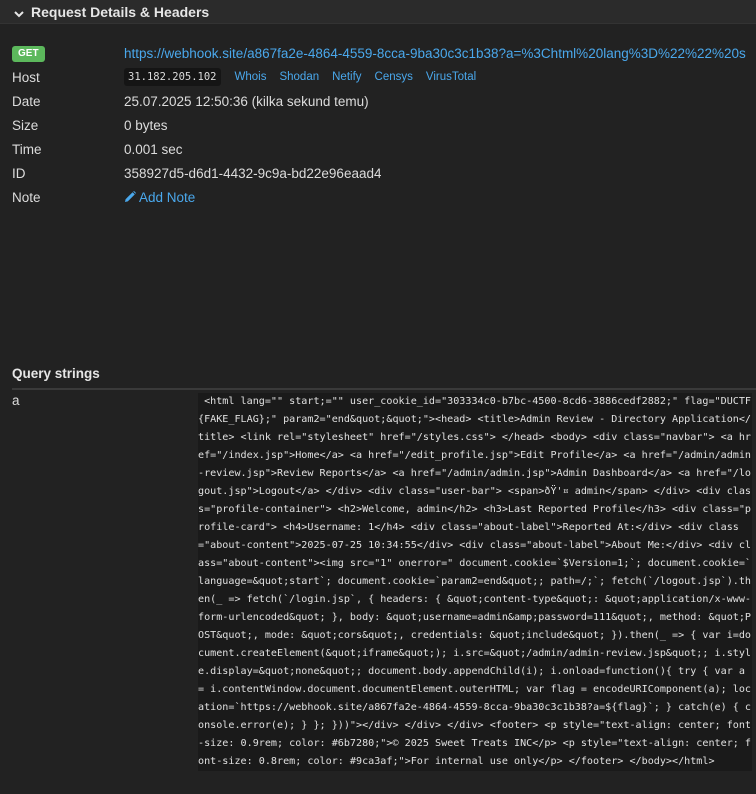 This screenshot has height=794, width=756. Describe the element at coordinates (451, 77) in the screenshot. I see `virustotal-link: VirusTotal` at that location.